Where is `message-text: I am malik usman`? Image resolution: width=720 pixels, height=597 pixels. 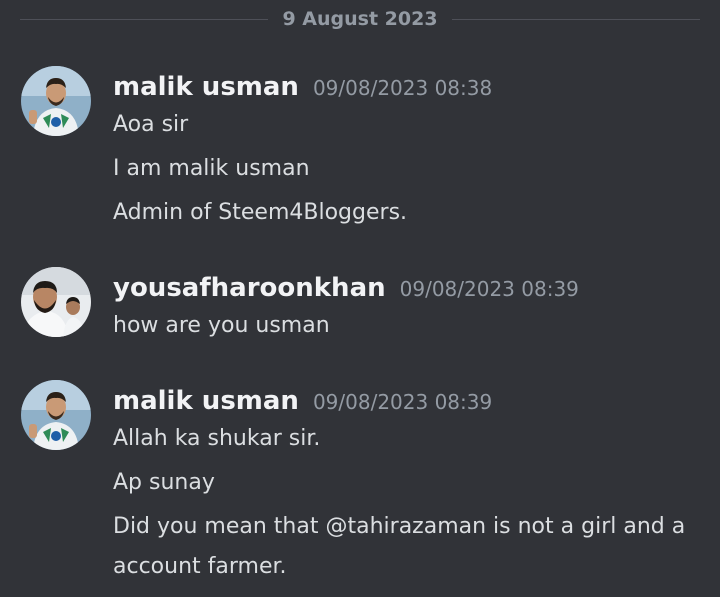 message-text: I am malik usman is located at coordinates (211, 168).